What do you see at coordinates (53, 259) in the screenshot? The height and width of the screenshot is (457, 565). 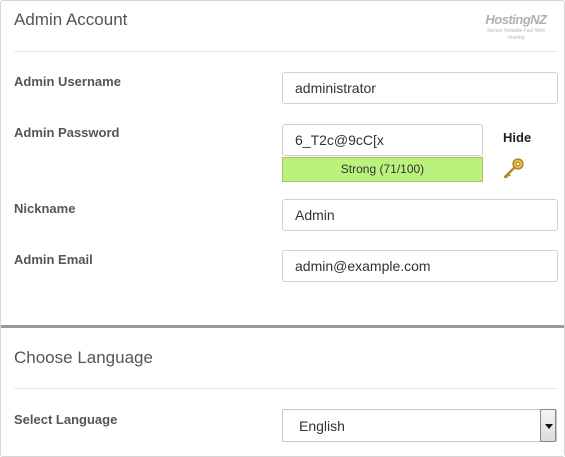 I see `email-label: Admin Email` at bounding box center [53, 259].